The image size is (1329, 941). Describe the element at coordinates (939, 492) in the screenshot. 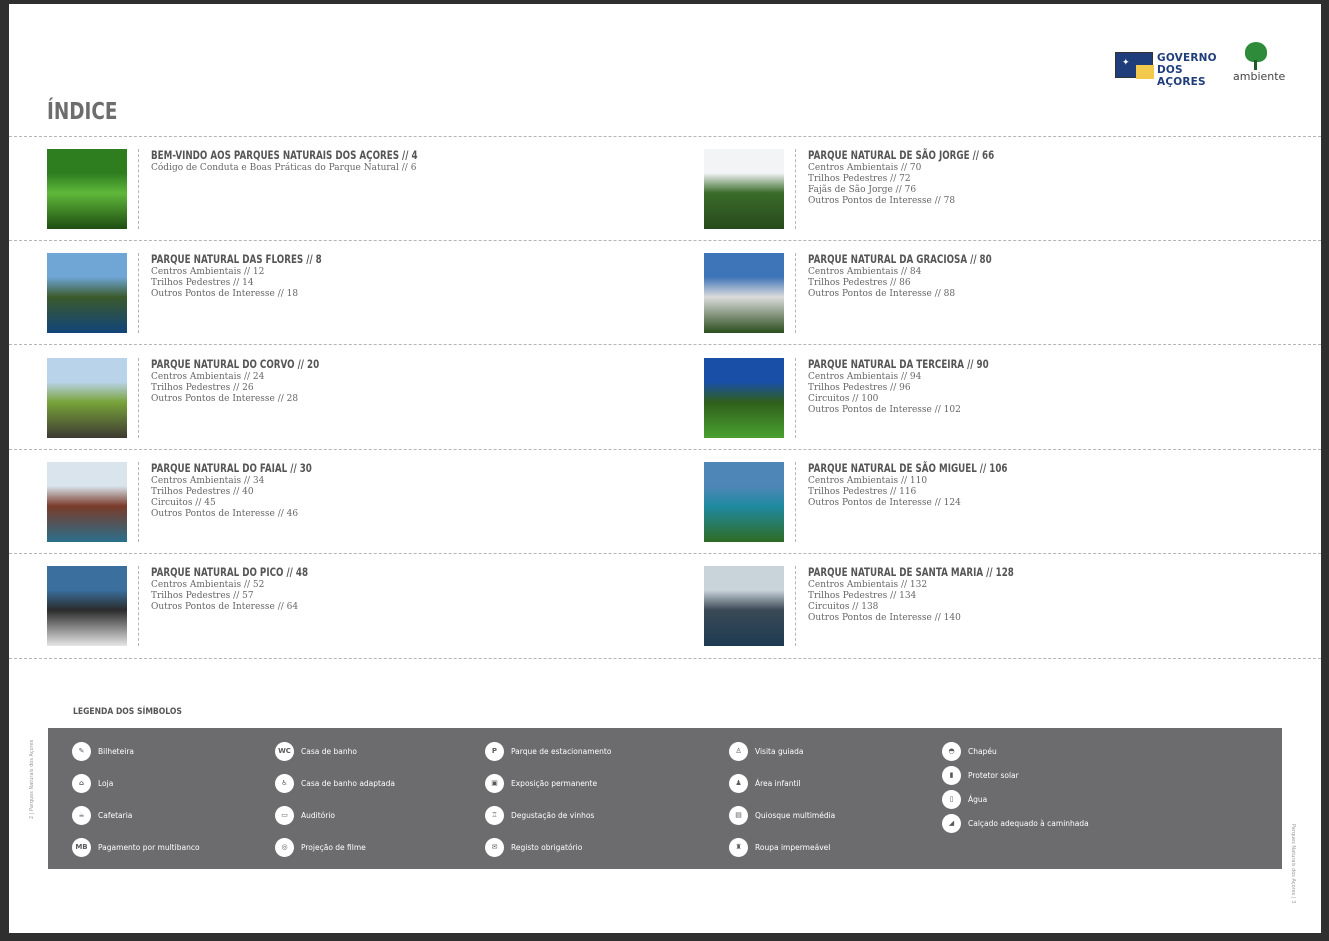

I see `entry-subitem: Trilhos Pedestres // 116` at that location.